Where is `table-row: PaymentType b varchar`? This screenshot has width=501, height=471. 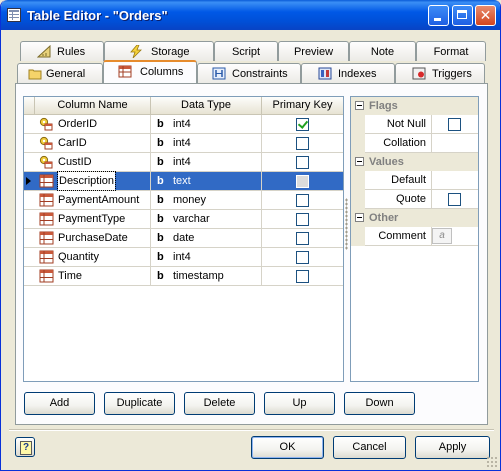
table-row: PaymentType b varchar is located at coordinates (183, 219).